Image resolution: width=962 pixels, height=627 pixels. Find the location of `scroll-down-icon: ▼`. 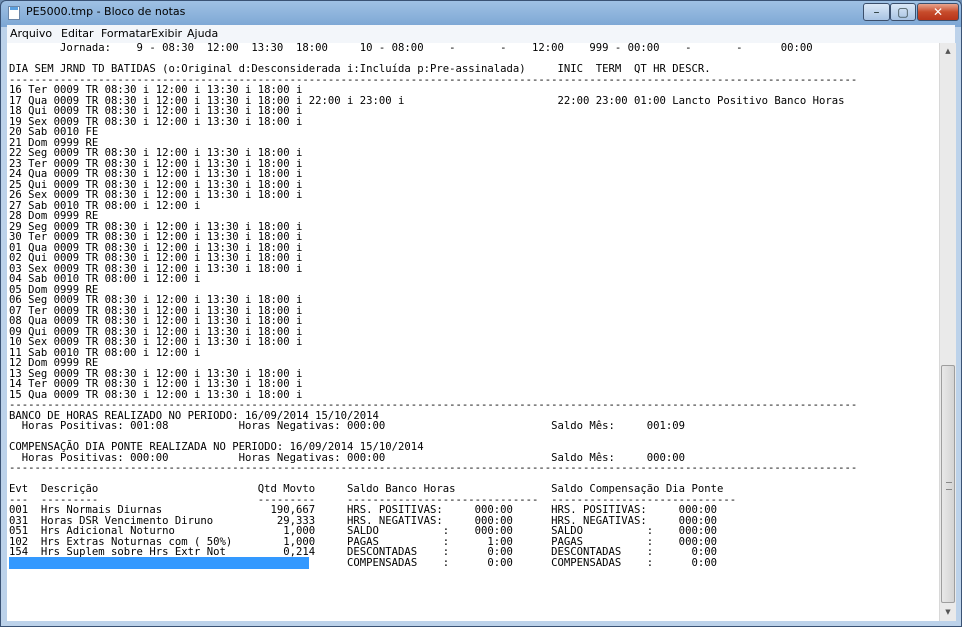

scroll-down-icon: ▼ is located at coordinates (948, 612).